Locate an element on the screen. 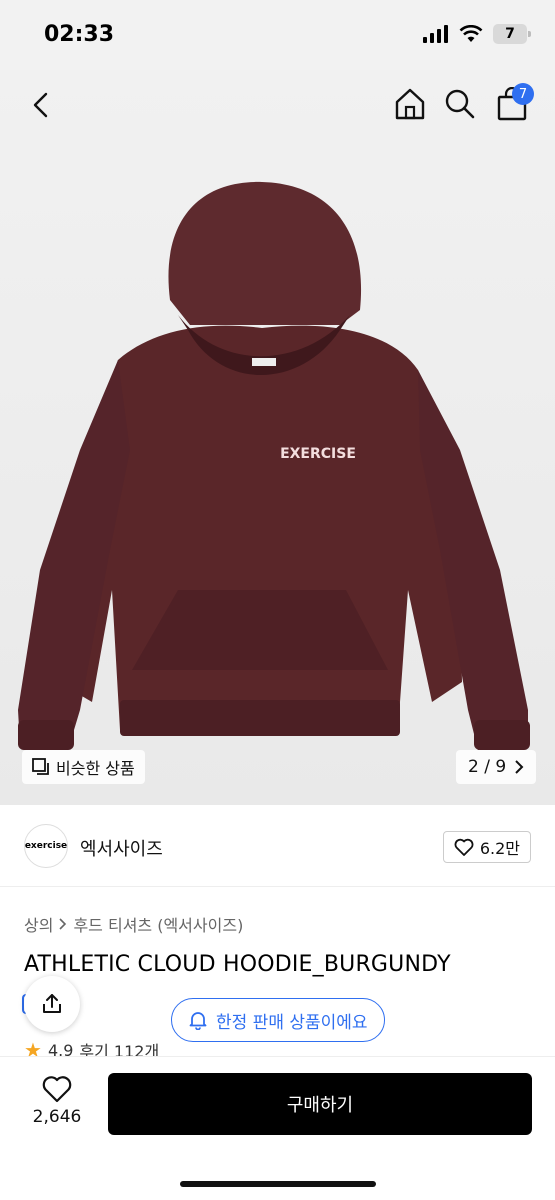 This screenshot has height=1200, width=555. status-time: 02:33 is located at coordinates (79, 34).